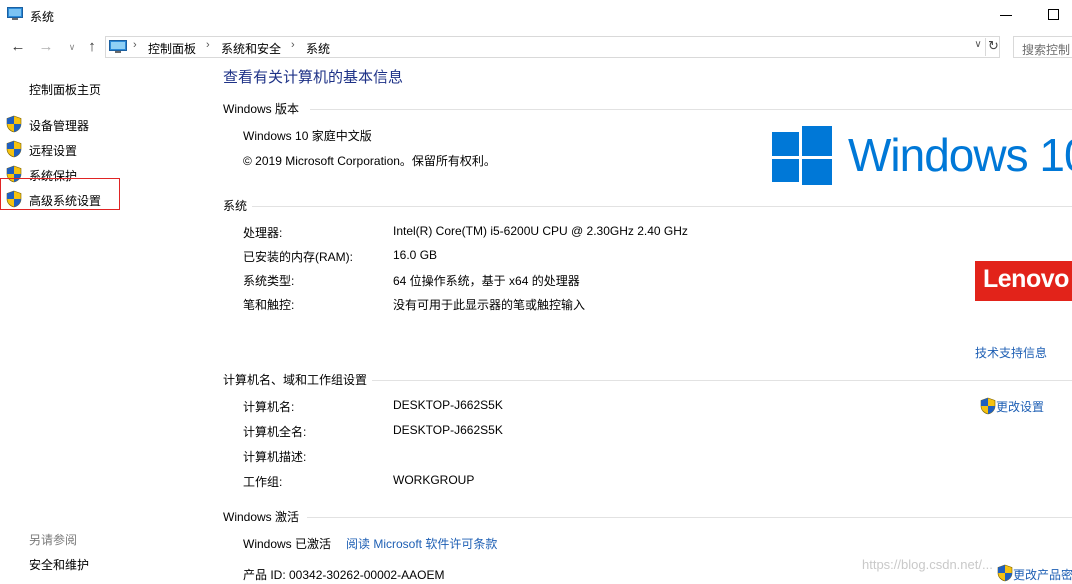 This screenshot has width=1072, height=584. Describe the element at coordinates (1006, 15) in the screenshot. I see `minimize-button` at that location.